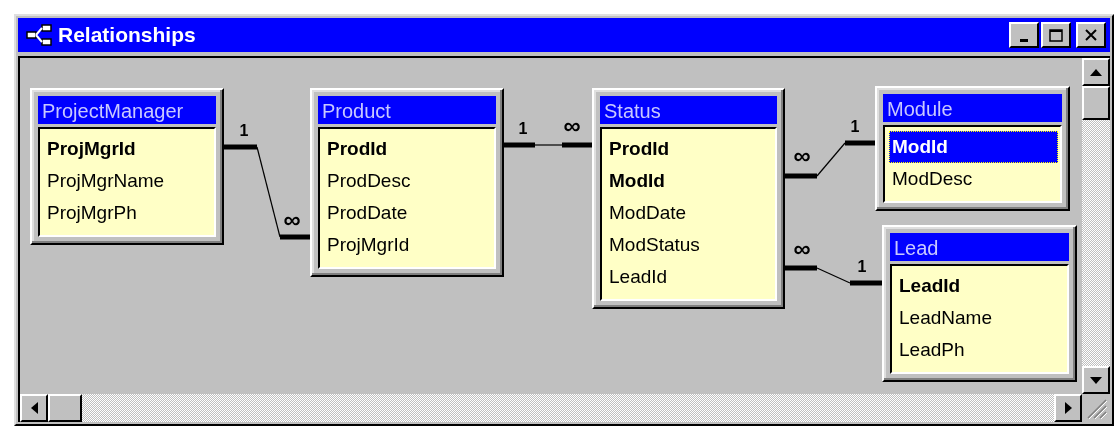 This screenshot has height=433, width=1120. I want to click on table-title: Product, so click(407, 110).